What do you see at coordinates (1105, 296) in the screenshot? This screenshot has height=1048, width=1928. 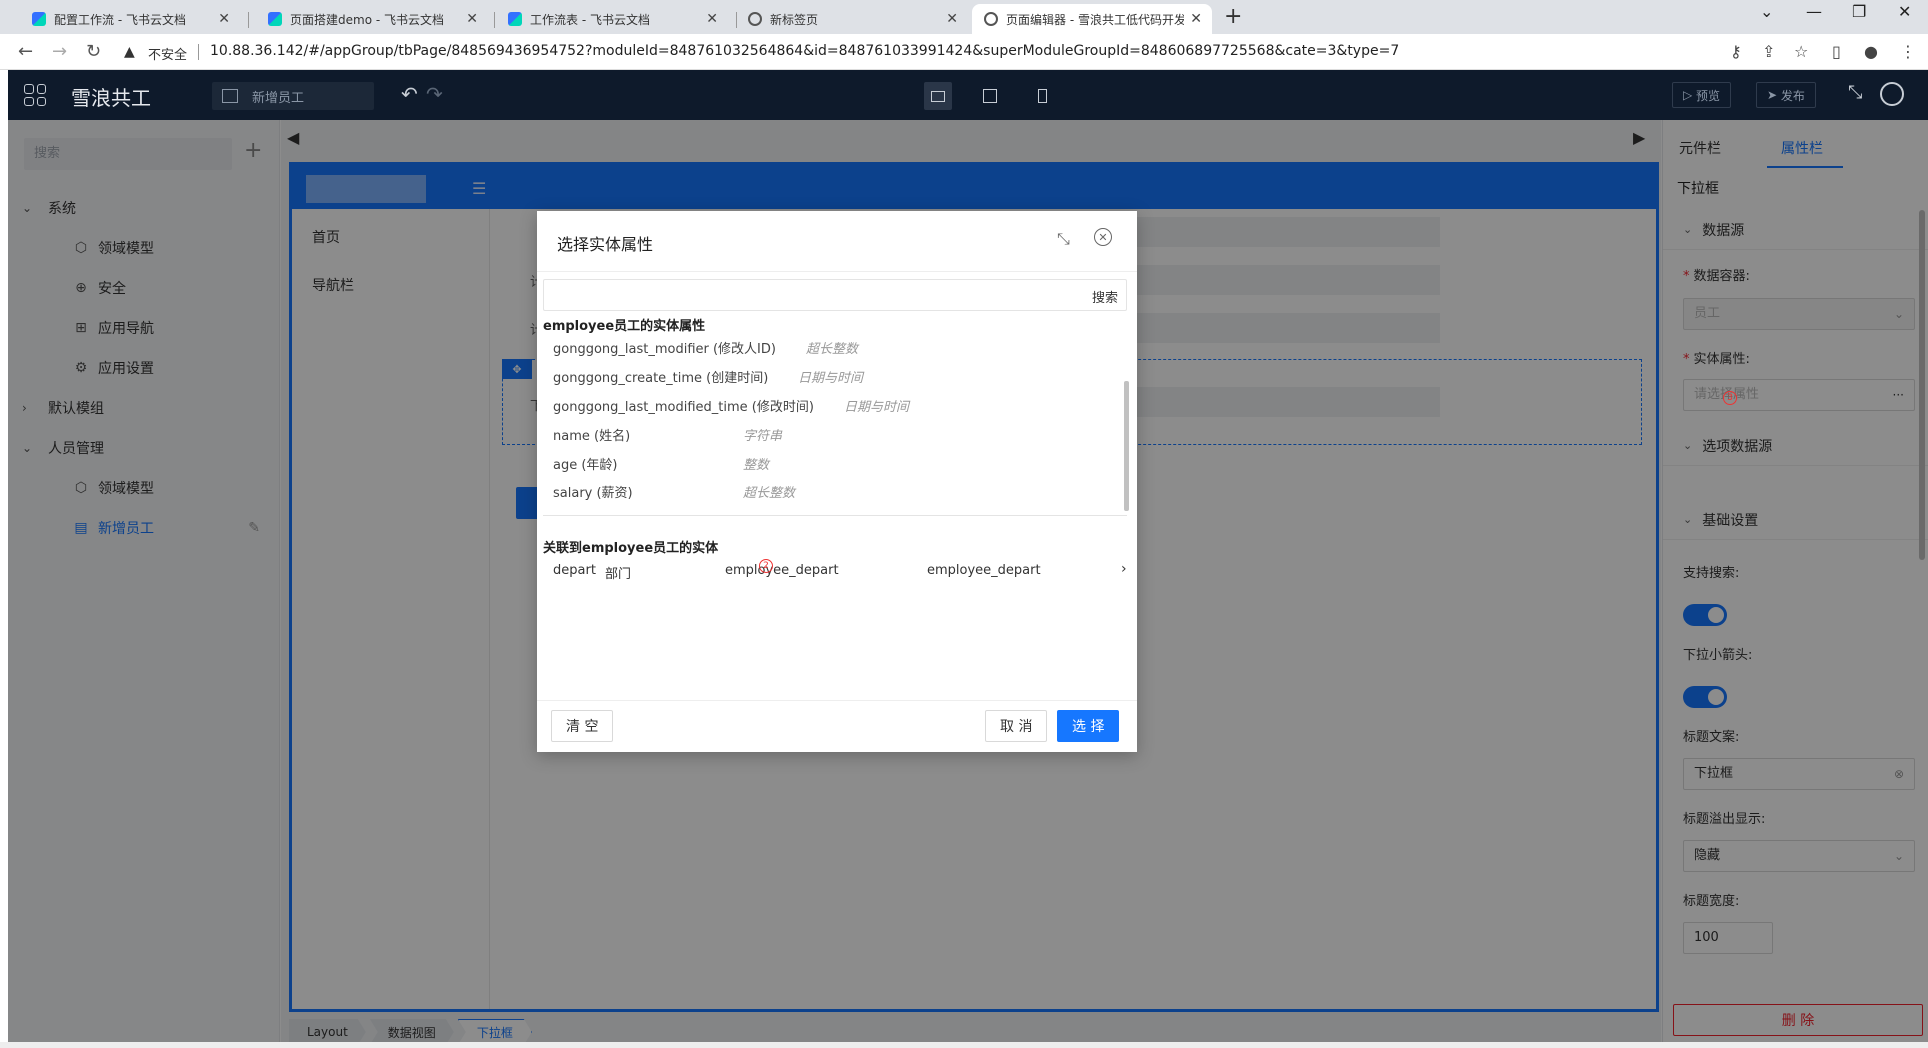 I see `search-button: 搜索` at bounding box center [1105, 296].